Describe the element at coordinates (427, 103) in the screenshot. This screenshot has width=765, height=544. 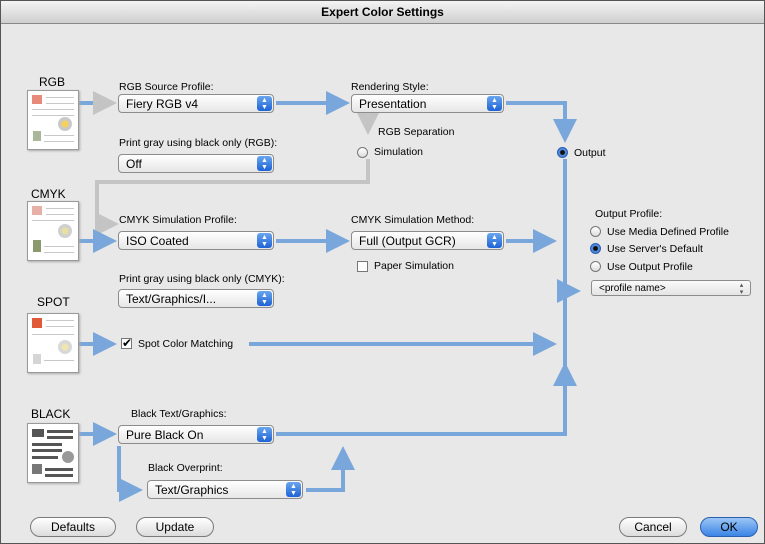
I see `rendering-style-popup: Presentation ▲ ▼` at that location.